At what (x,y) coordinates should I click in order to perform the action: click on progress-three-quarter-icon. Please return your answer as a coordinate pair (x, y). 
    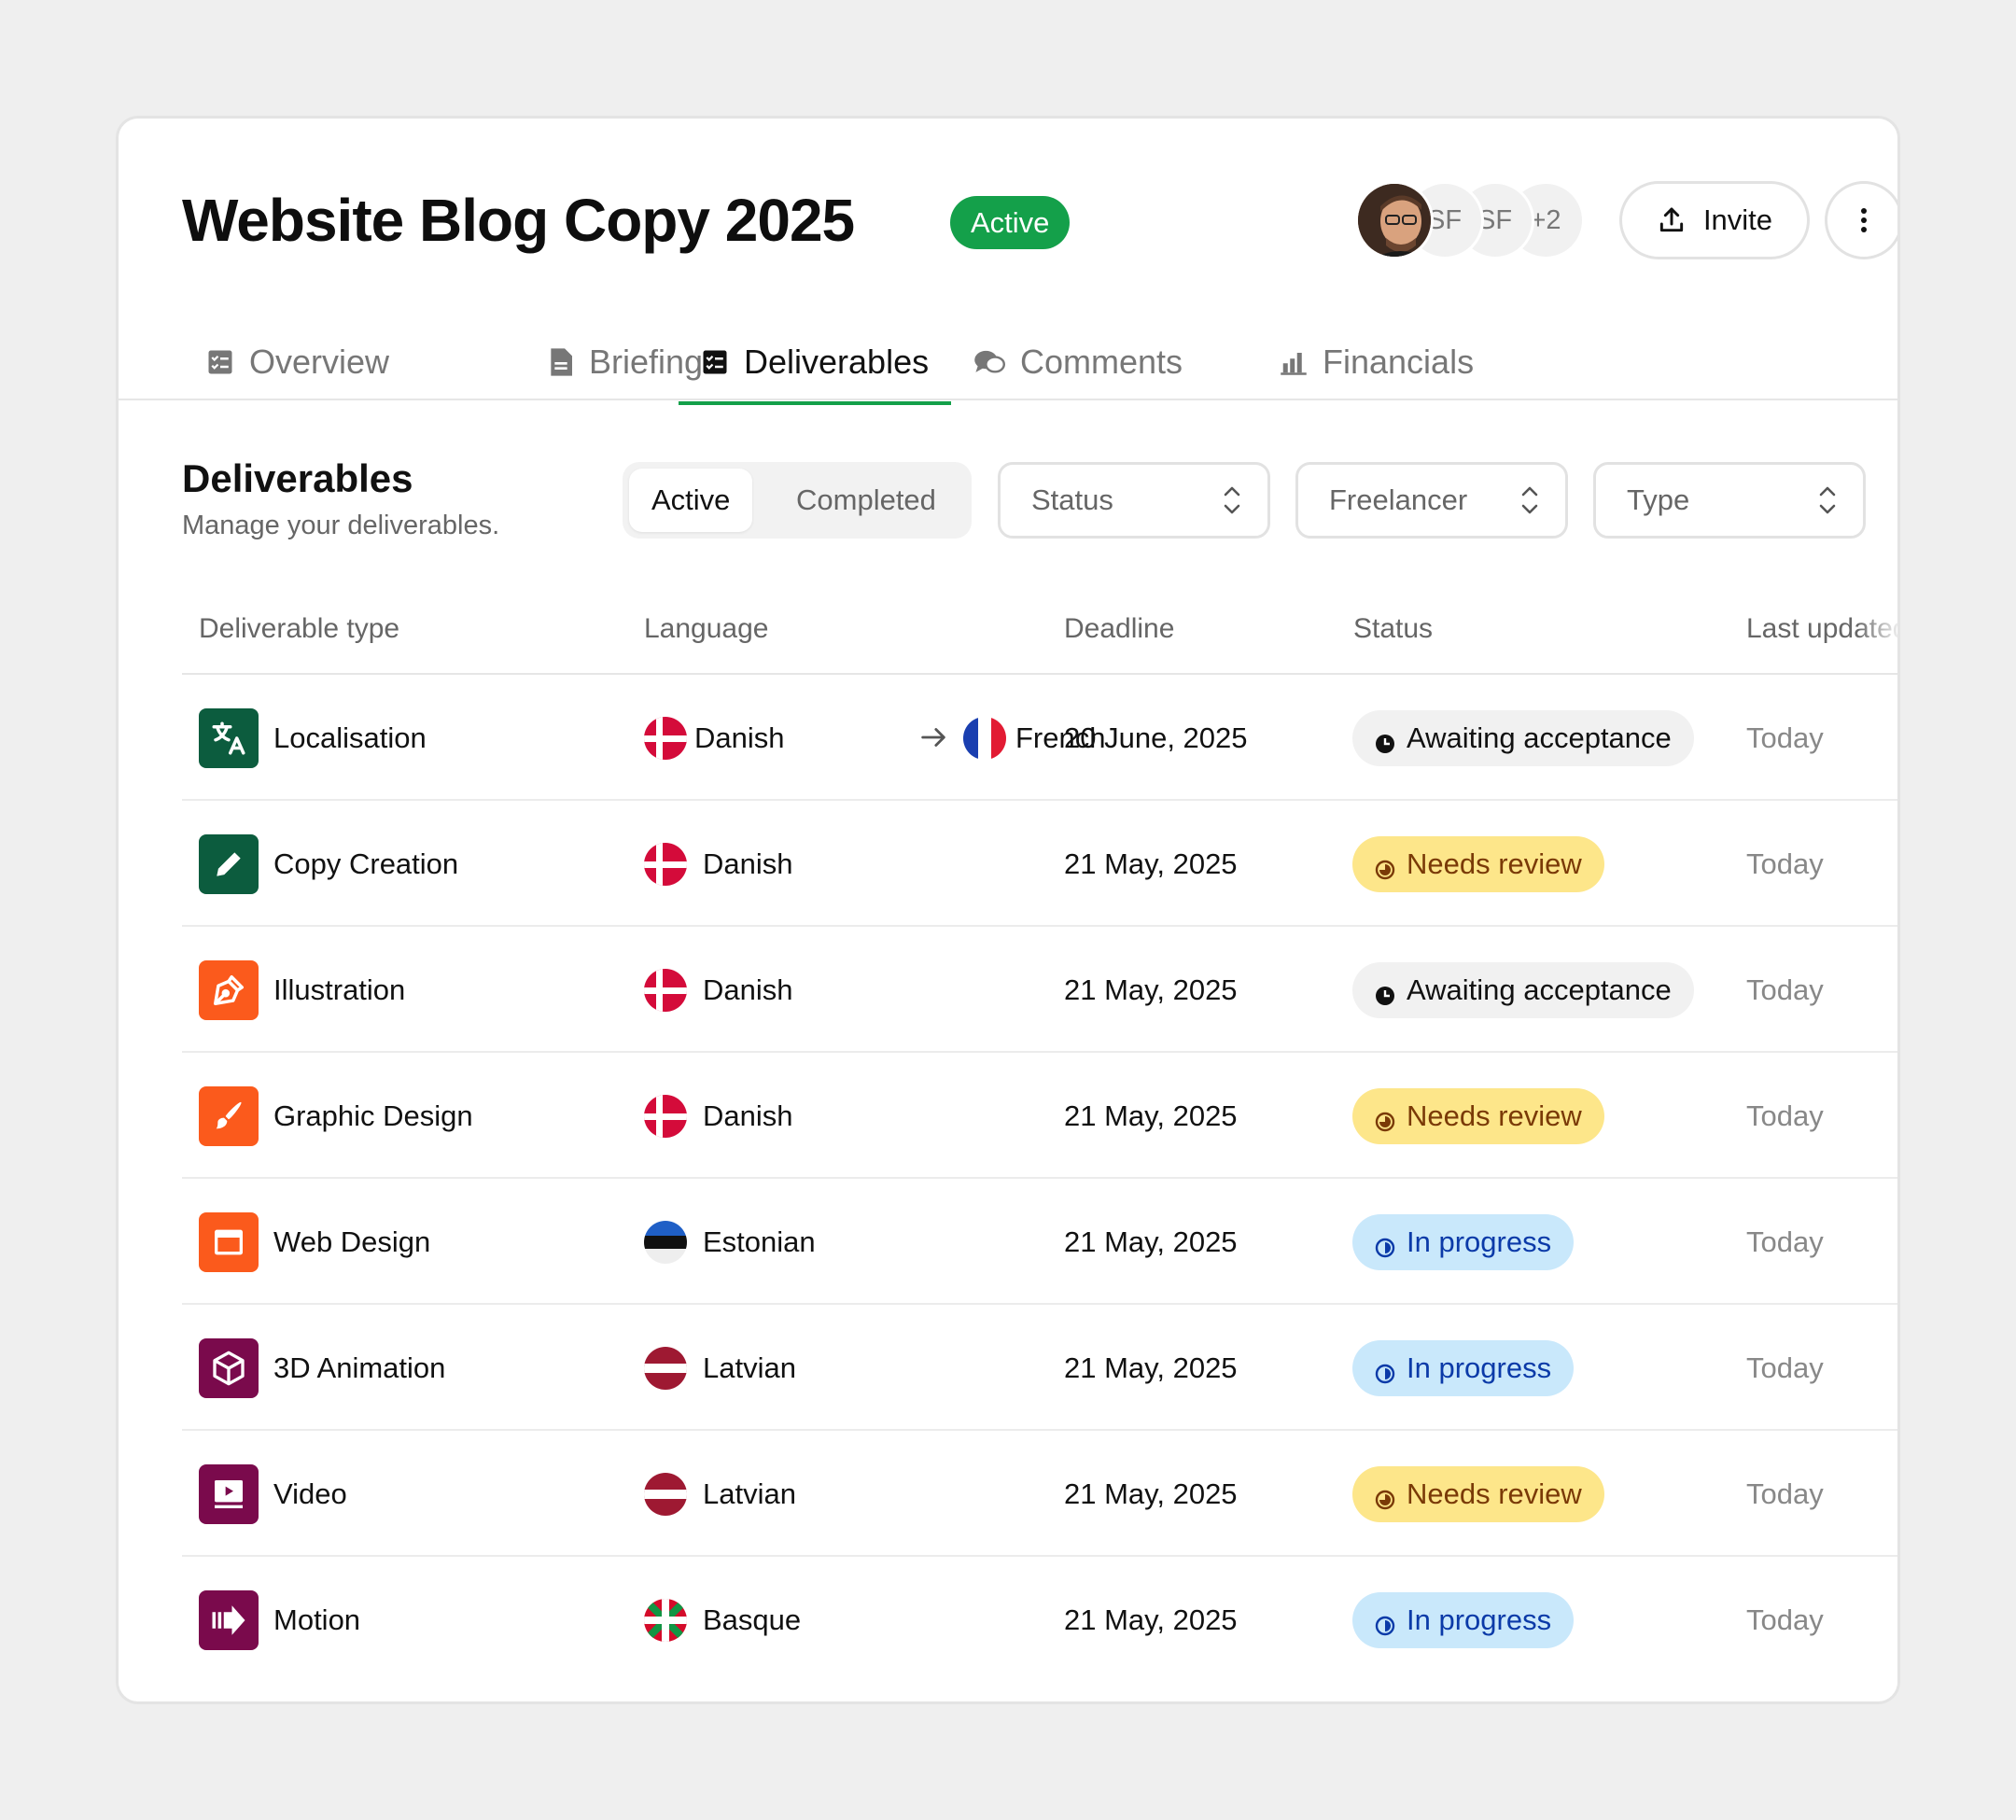
    Looking at the image, I should click on (1385, 1119).